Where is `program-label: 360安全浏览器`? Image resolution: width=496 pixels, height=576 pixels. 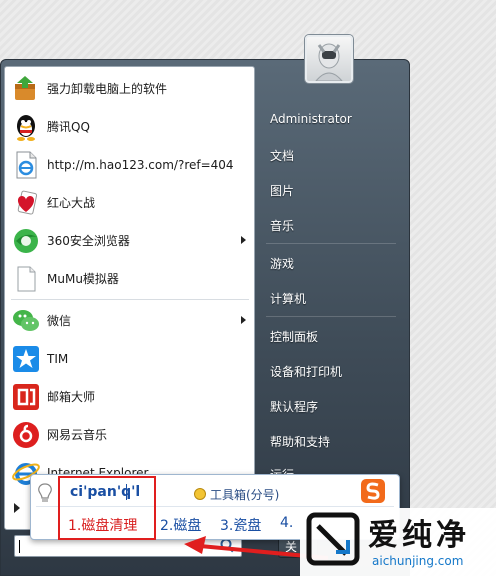 program-label: 360安全浏览器 is located at coordinates (88, 241).